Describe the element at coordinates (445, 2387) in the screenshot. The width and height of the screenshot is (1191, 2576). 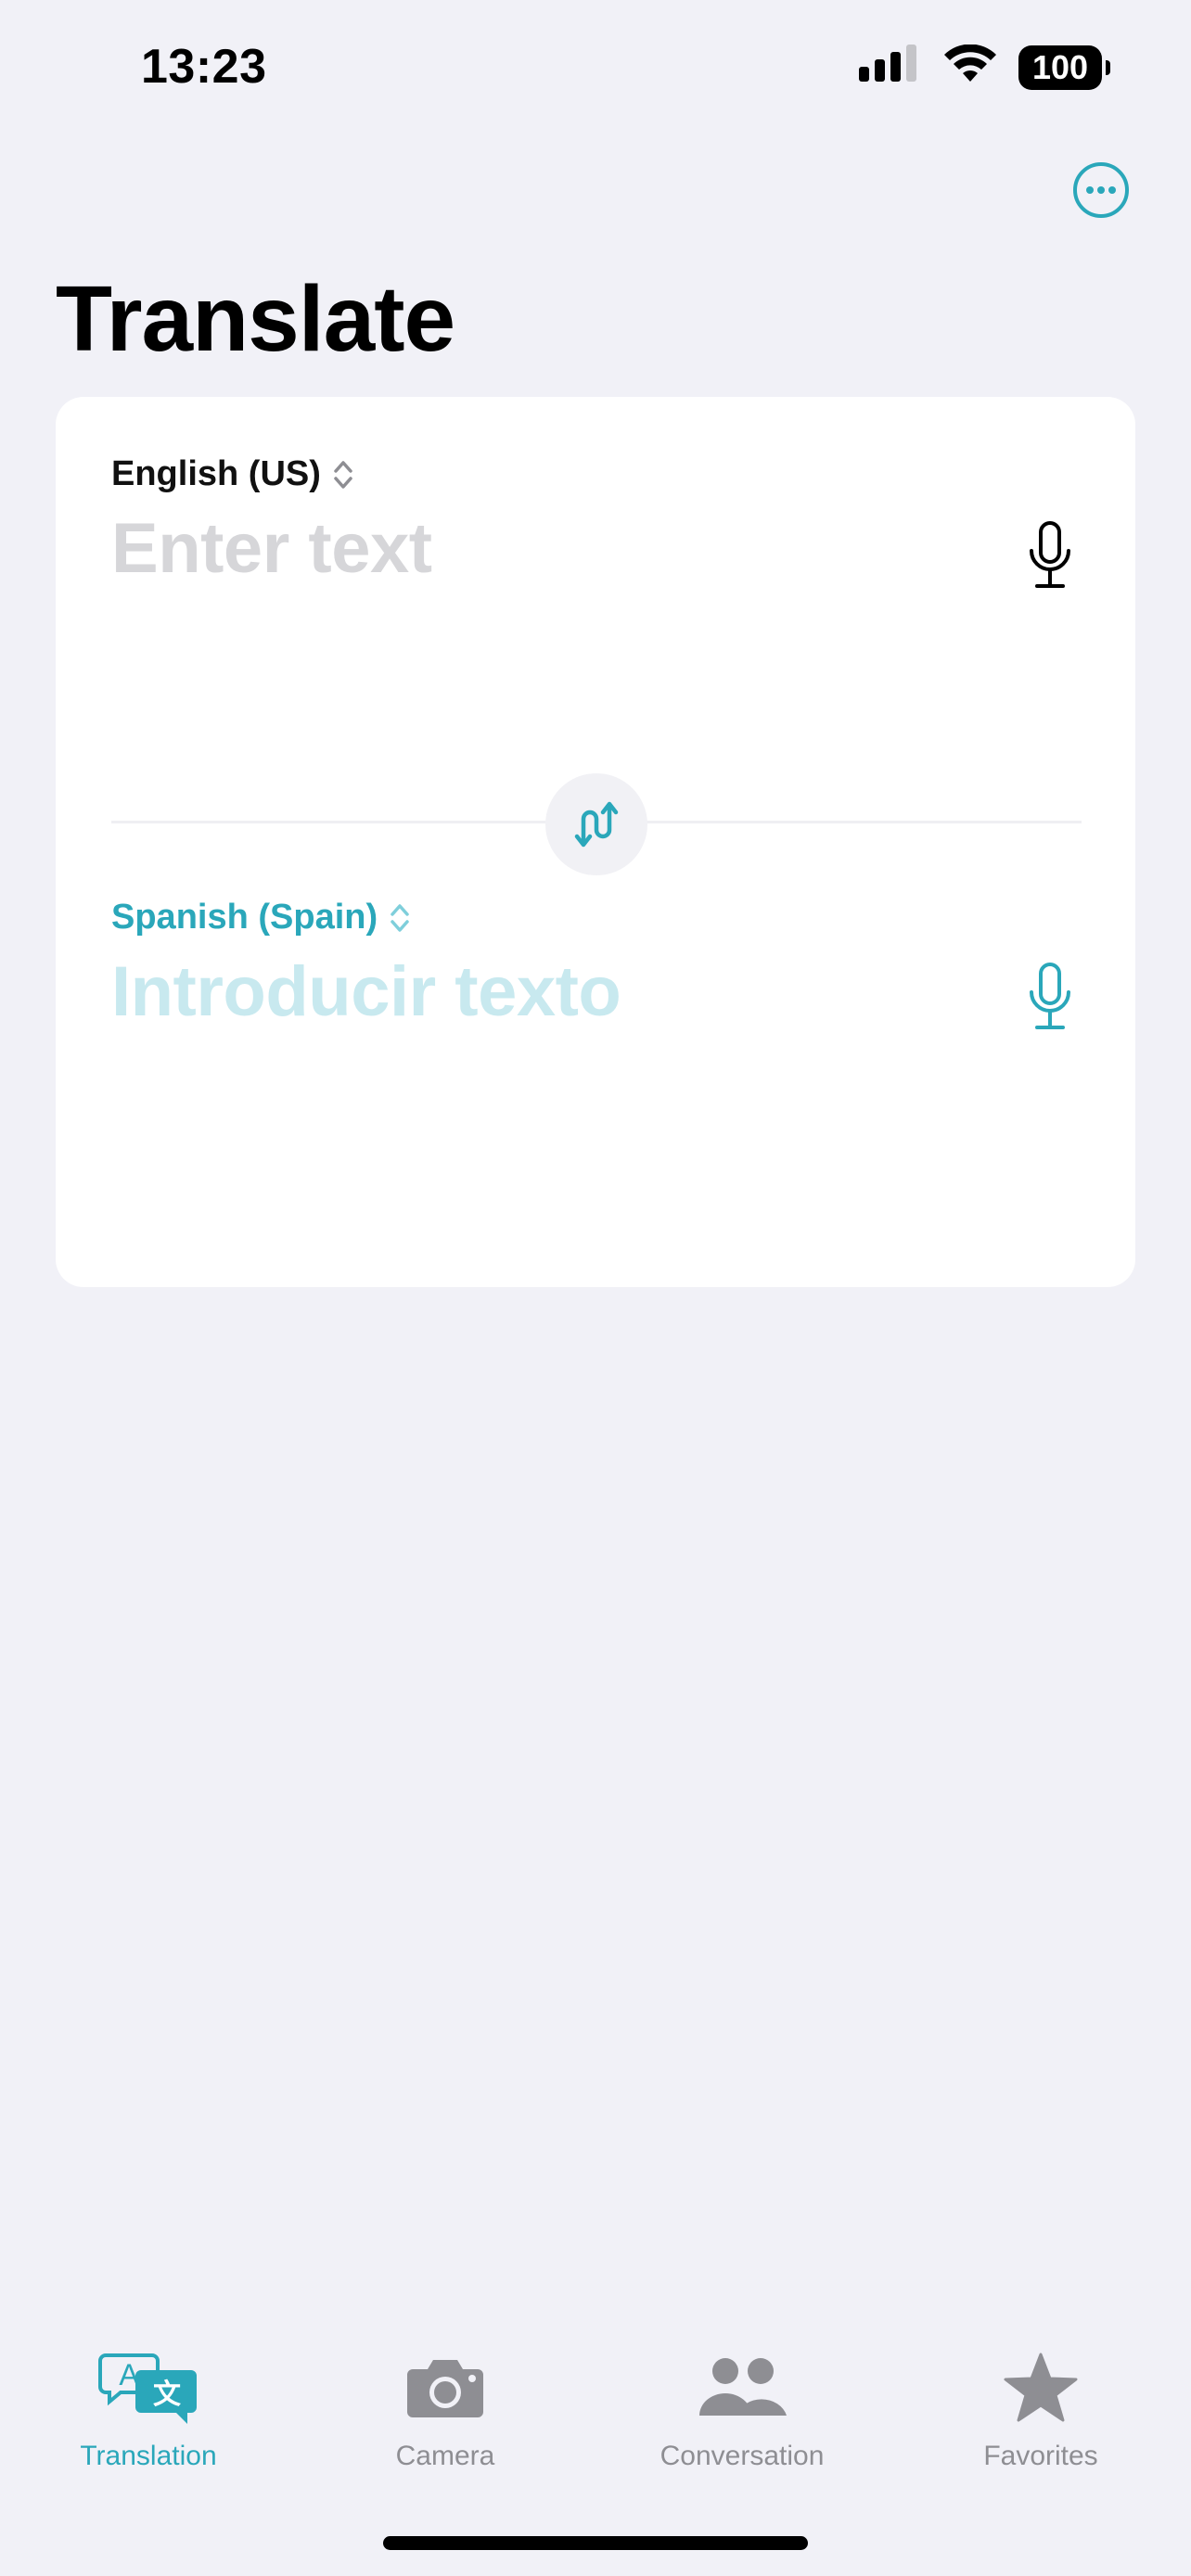
I see `camera-icon` at that location.